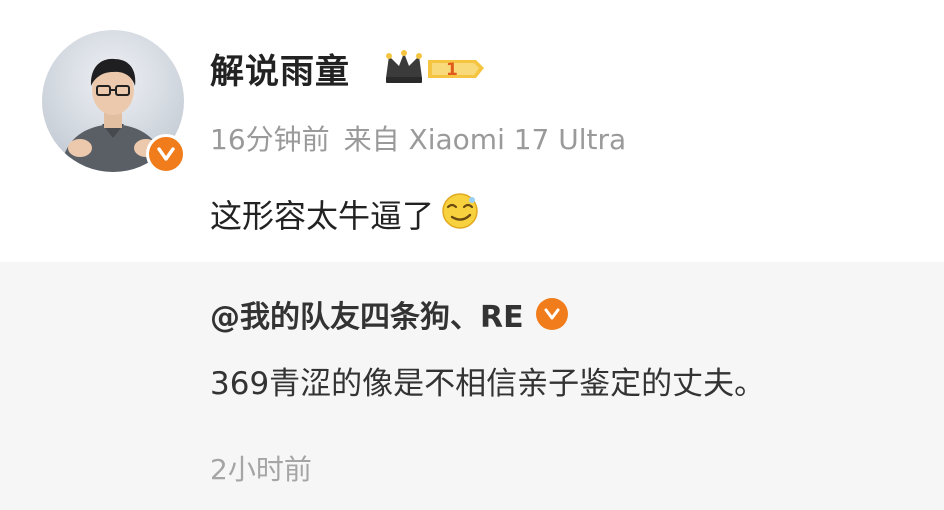  What do you see at coordinates (452, 70) in the screenshot?
I see `vip-level: 1` at bounding box center [452, 70].